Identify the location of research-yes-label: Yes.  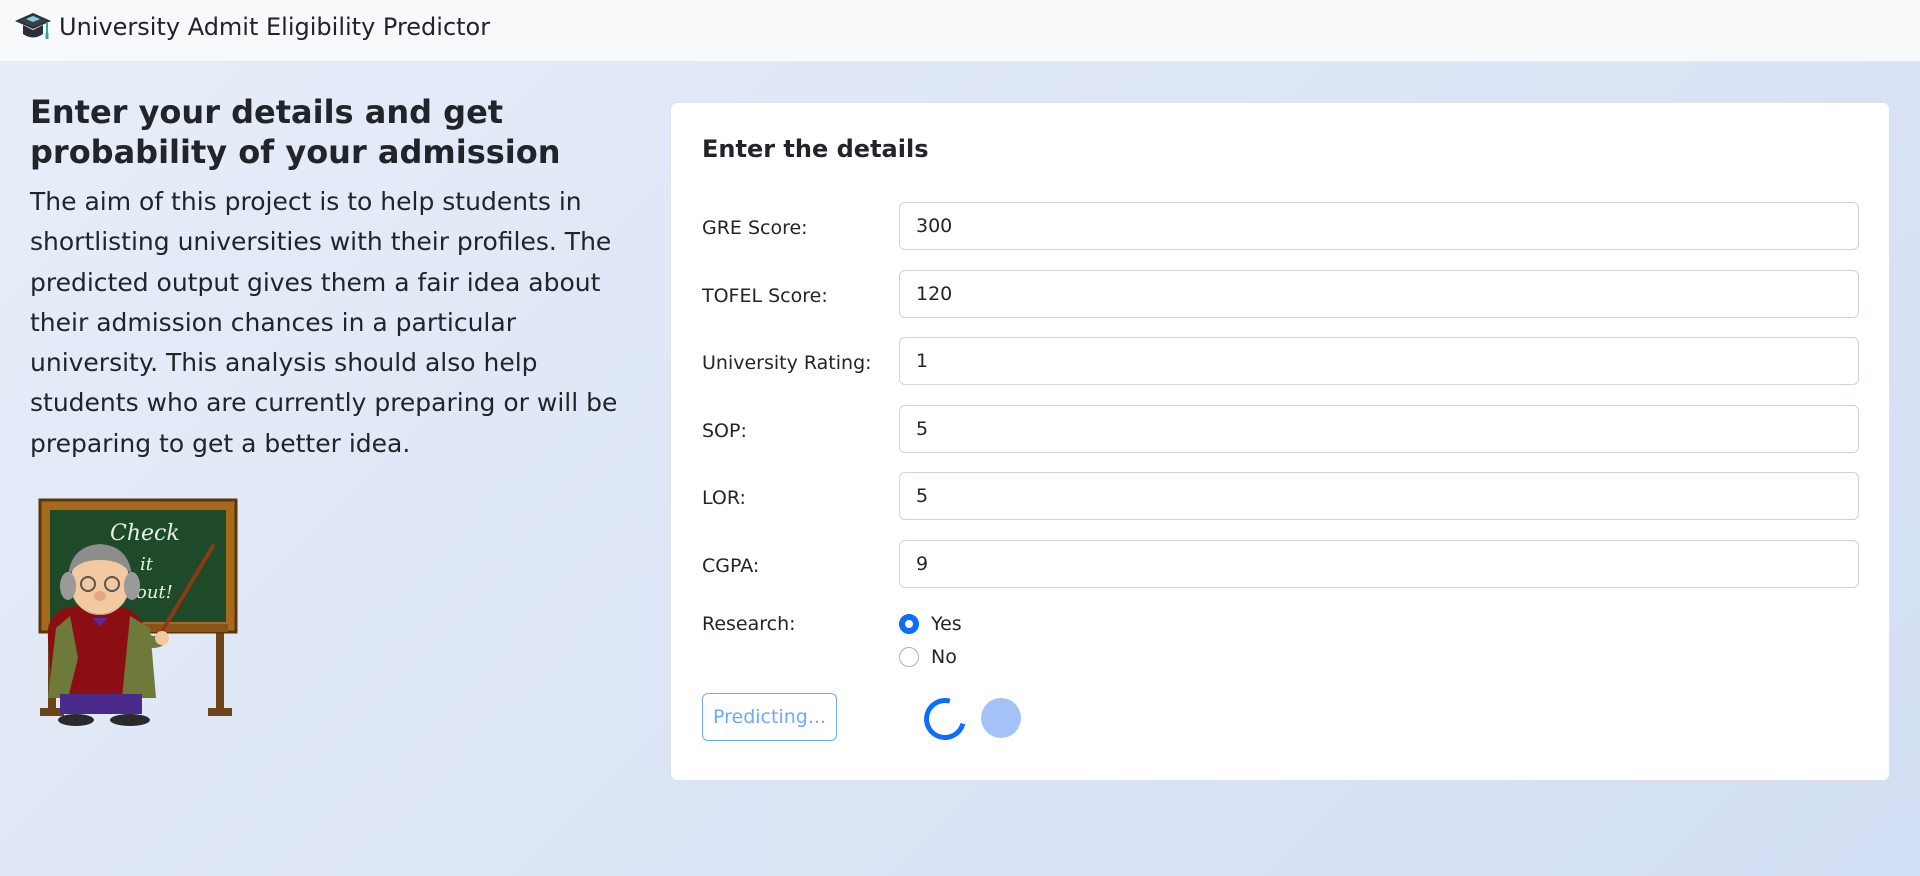
(946, 624).